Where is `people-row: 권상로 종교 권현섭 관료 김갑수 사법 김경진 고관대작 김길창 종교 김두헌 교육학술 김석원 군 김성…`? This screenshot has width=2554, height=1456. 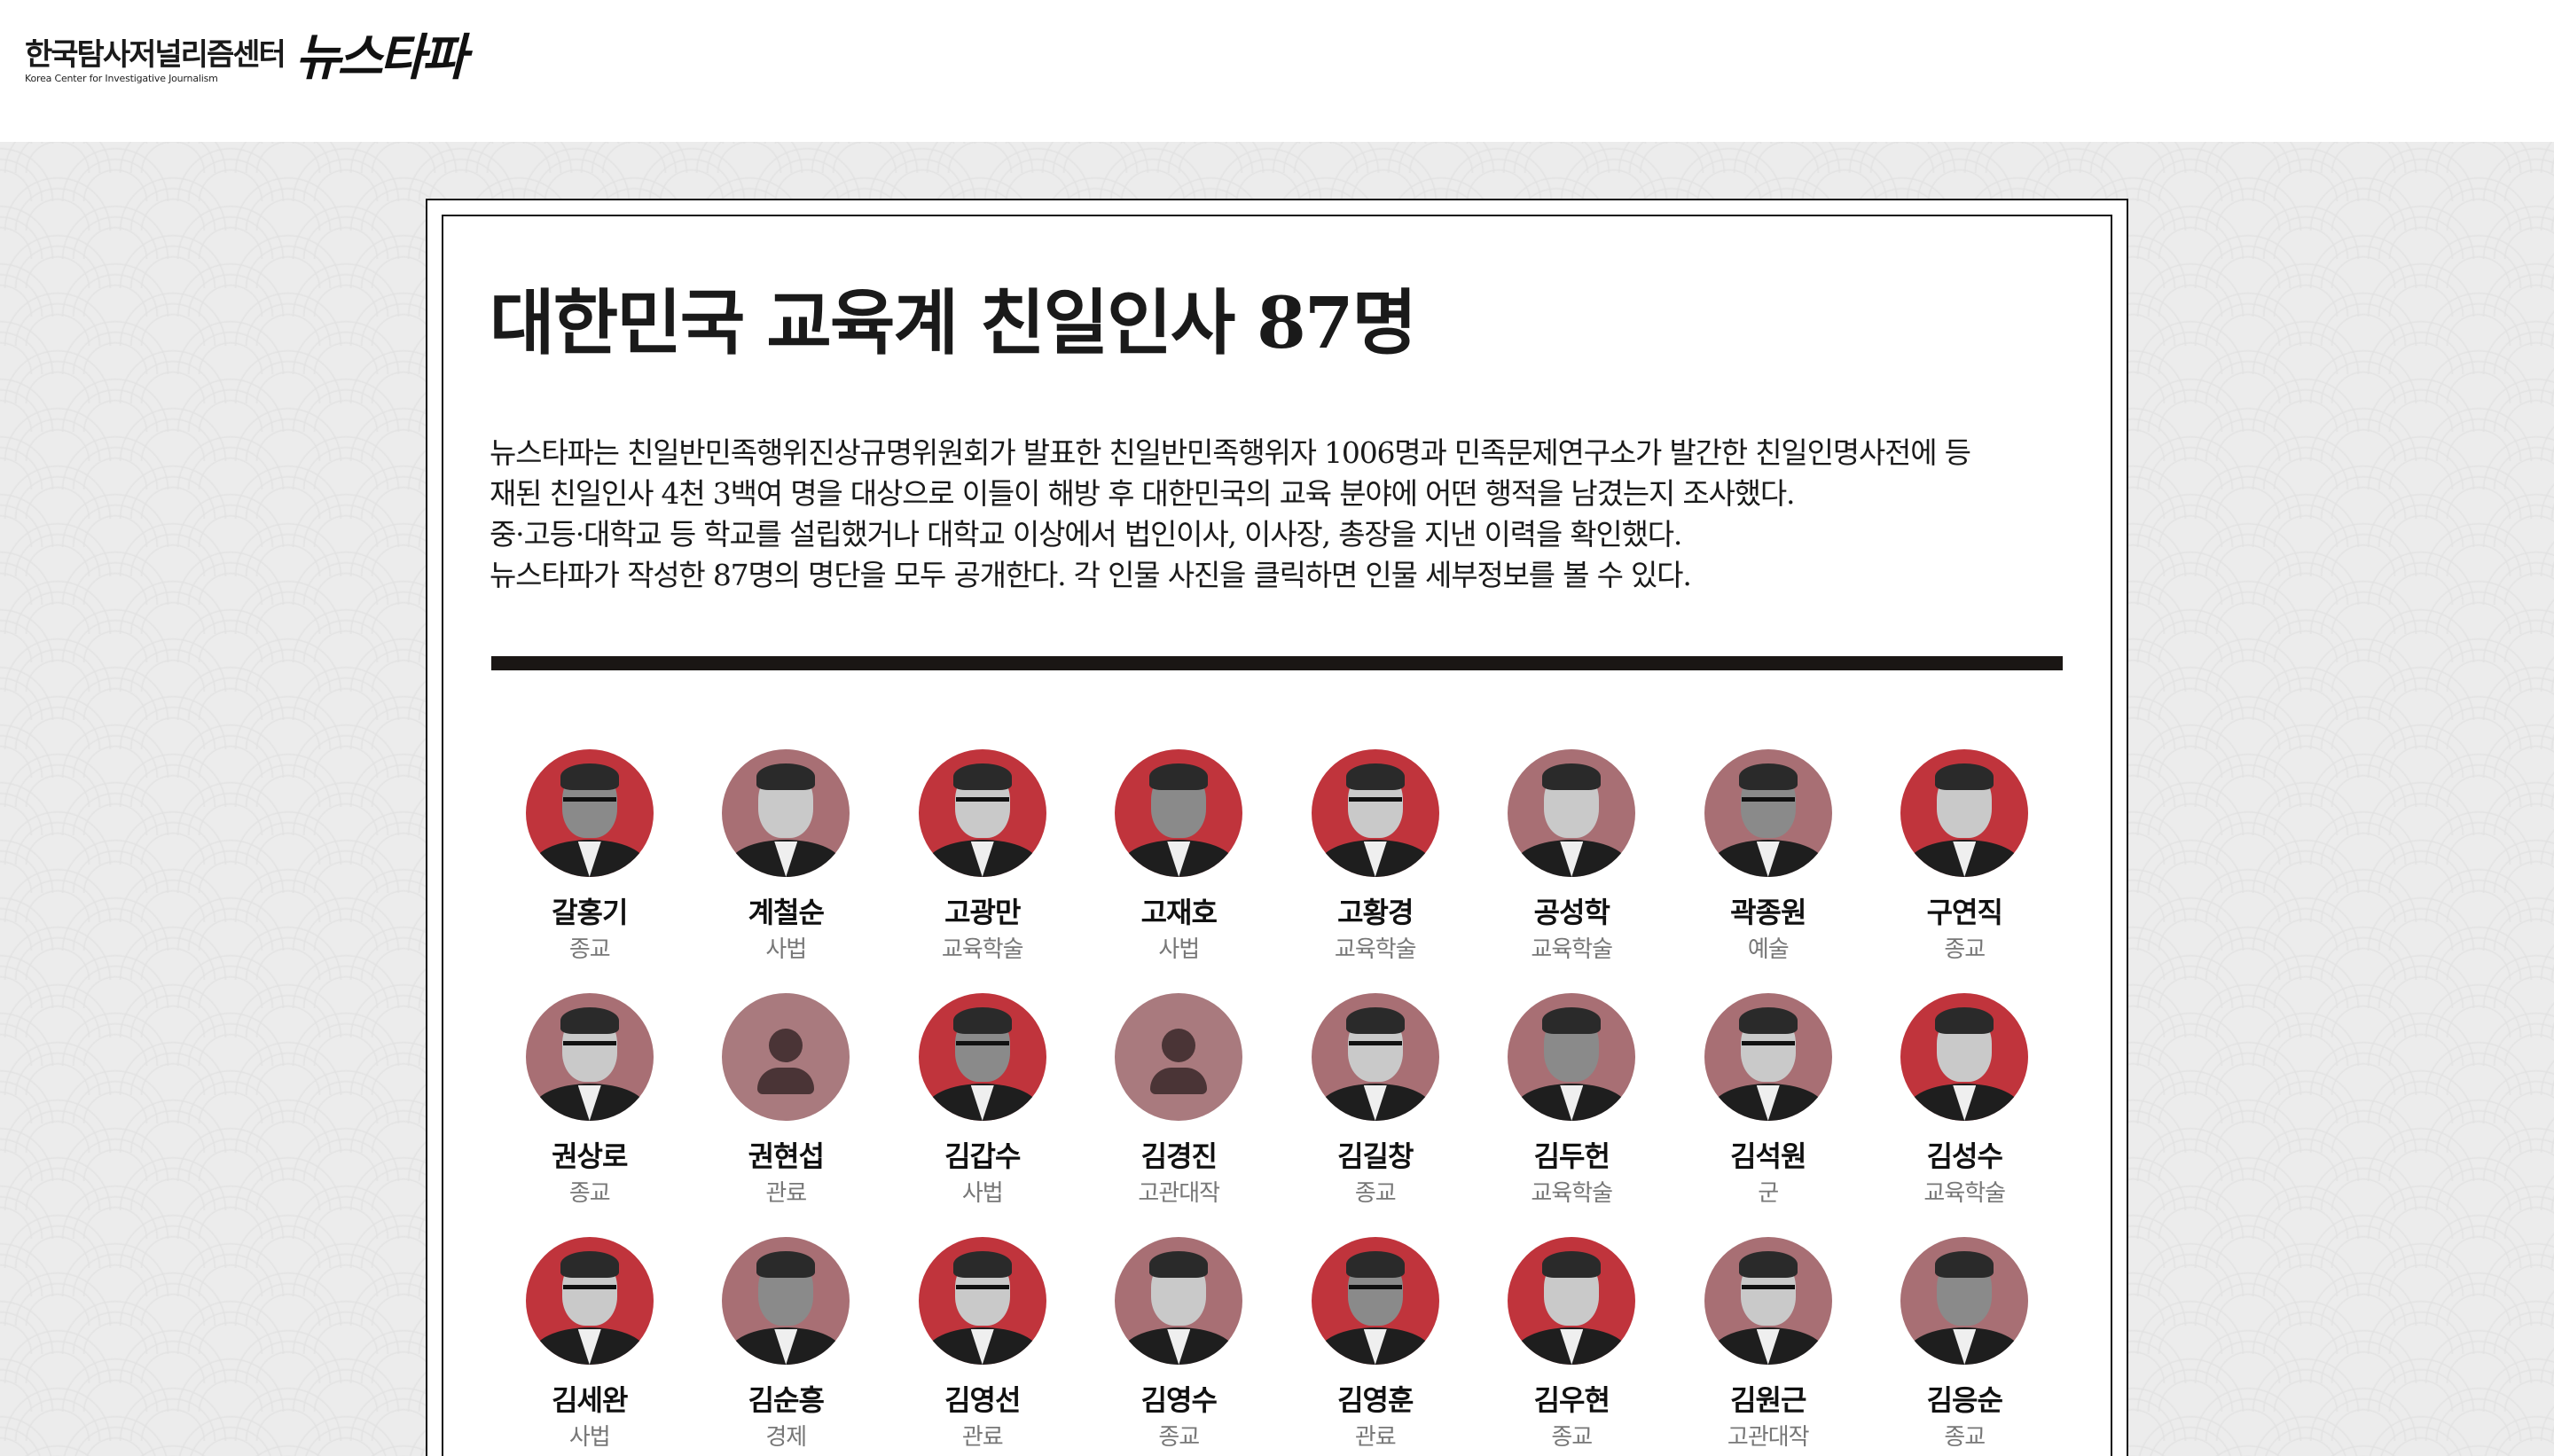 people-row: 권상로 종교 권현섭 관료 김갑수 사법 김경진 고관대작 김길창 종교 김두헌 교육학술 김석원 군 김성… is located at coordinates (1277, 1115).